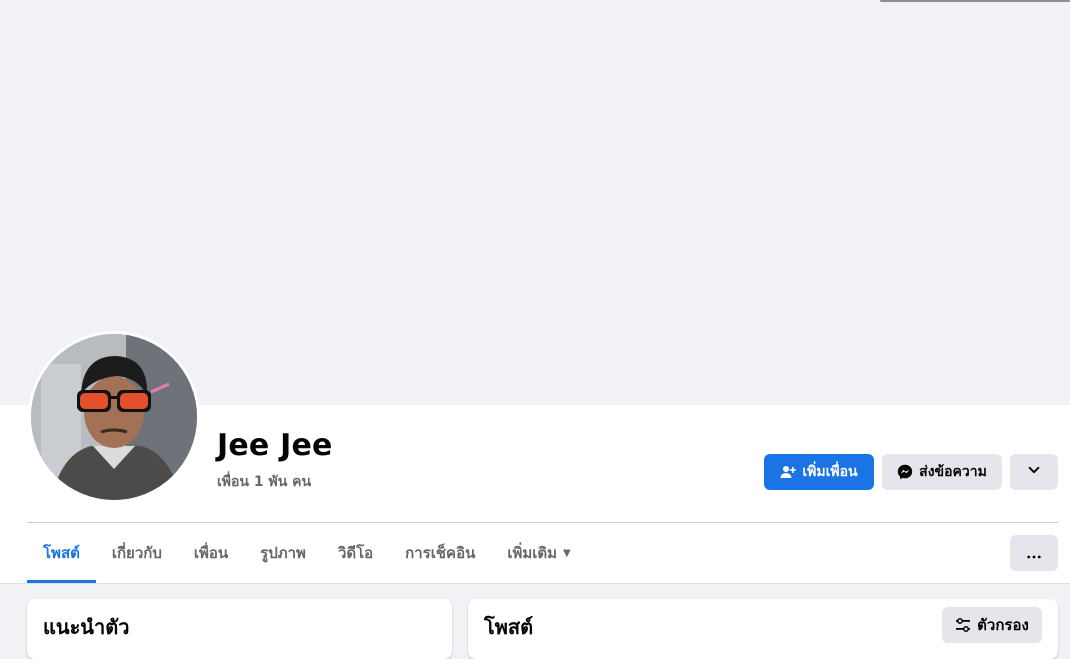  Describe the element at coordinates (275, 445) in the screenshot. I see `profile-name: Jee Jee` at that location.